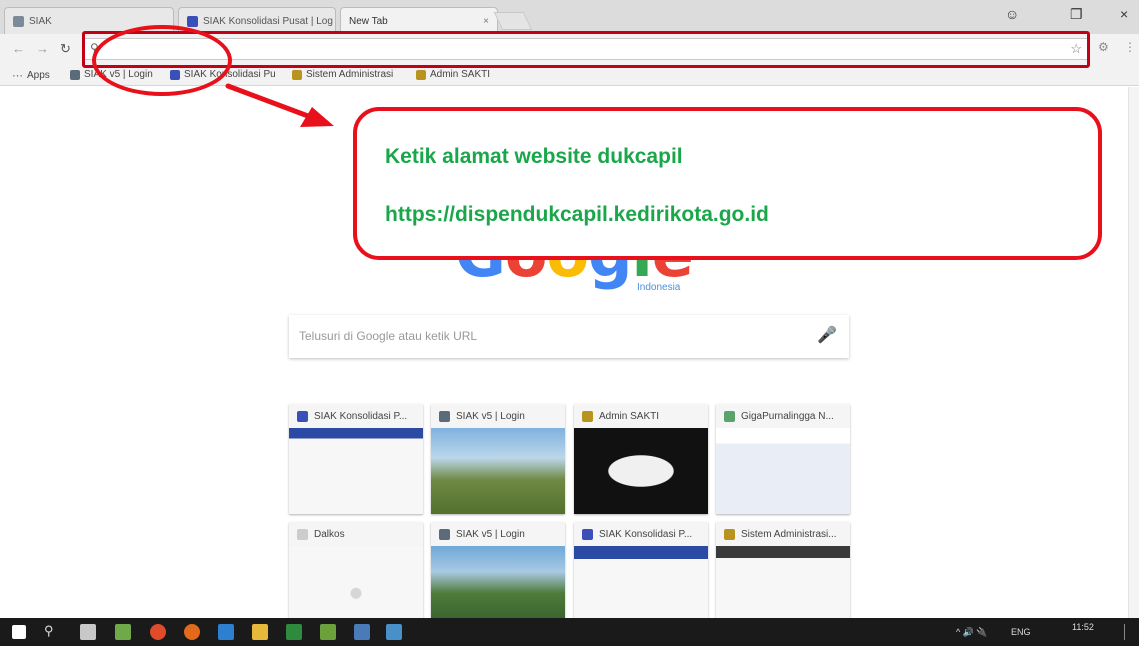 The width and height of the screenshot is (1139, 646). What do you see at coordinates (569, 632) in the screenshot?
I see `windows-taskbar: ⚲ ^ 🔊 🔌 ENG 11:52` at bounding box center [569, 632].